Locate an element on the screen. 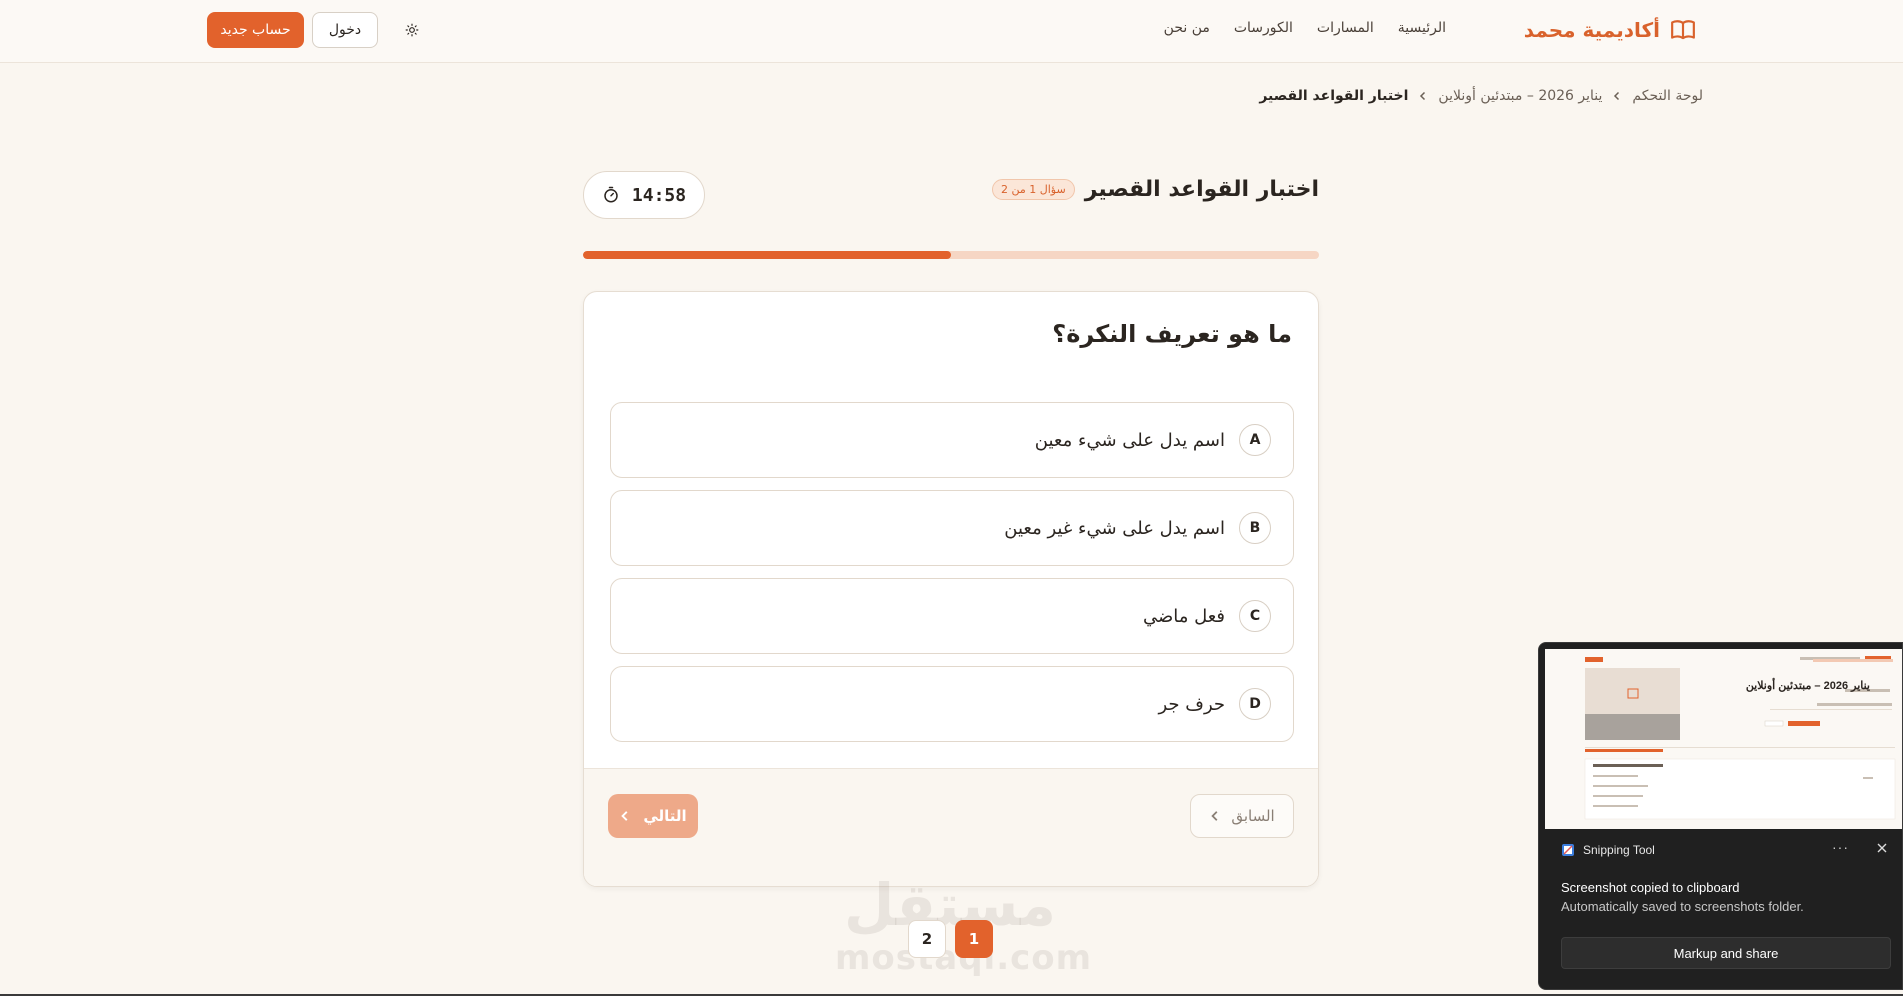 The height and width of the screenshot is (996, 1903). main-nav: الرئيسية المسارات الكورسات من نحن is located at coordinates (1305, 28).